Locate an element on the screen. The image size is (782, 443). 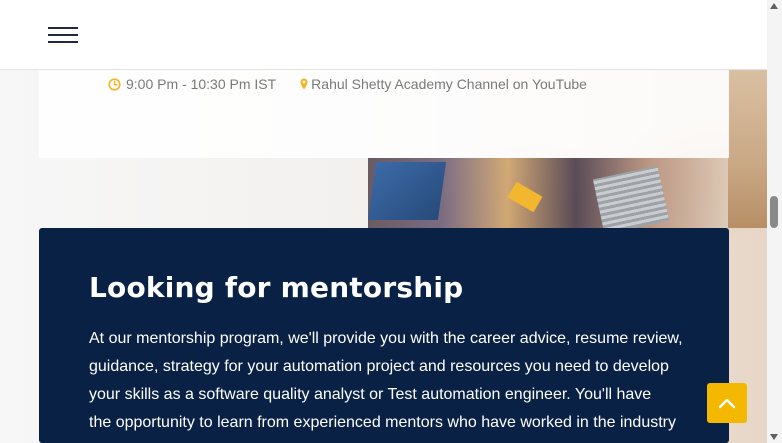
hamburger-menu-icon is located at coordinates (63, 35).